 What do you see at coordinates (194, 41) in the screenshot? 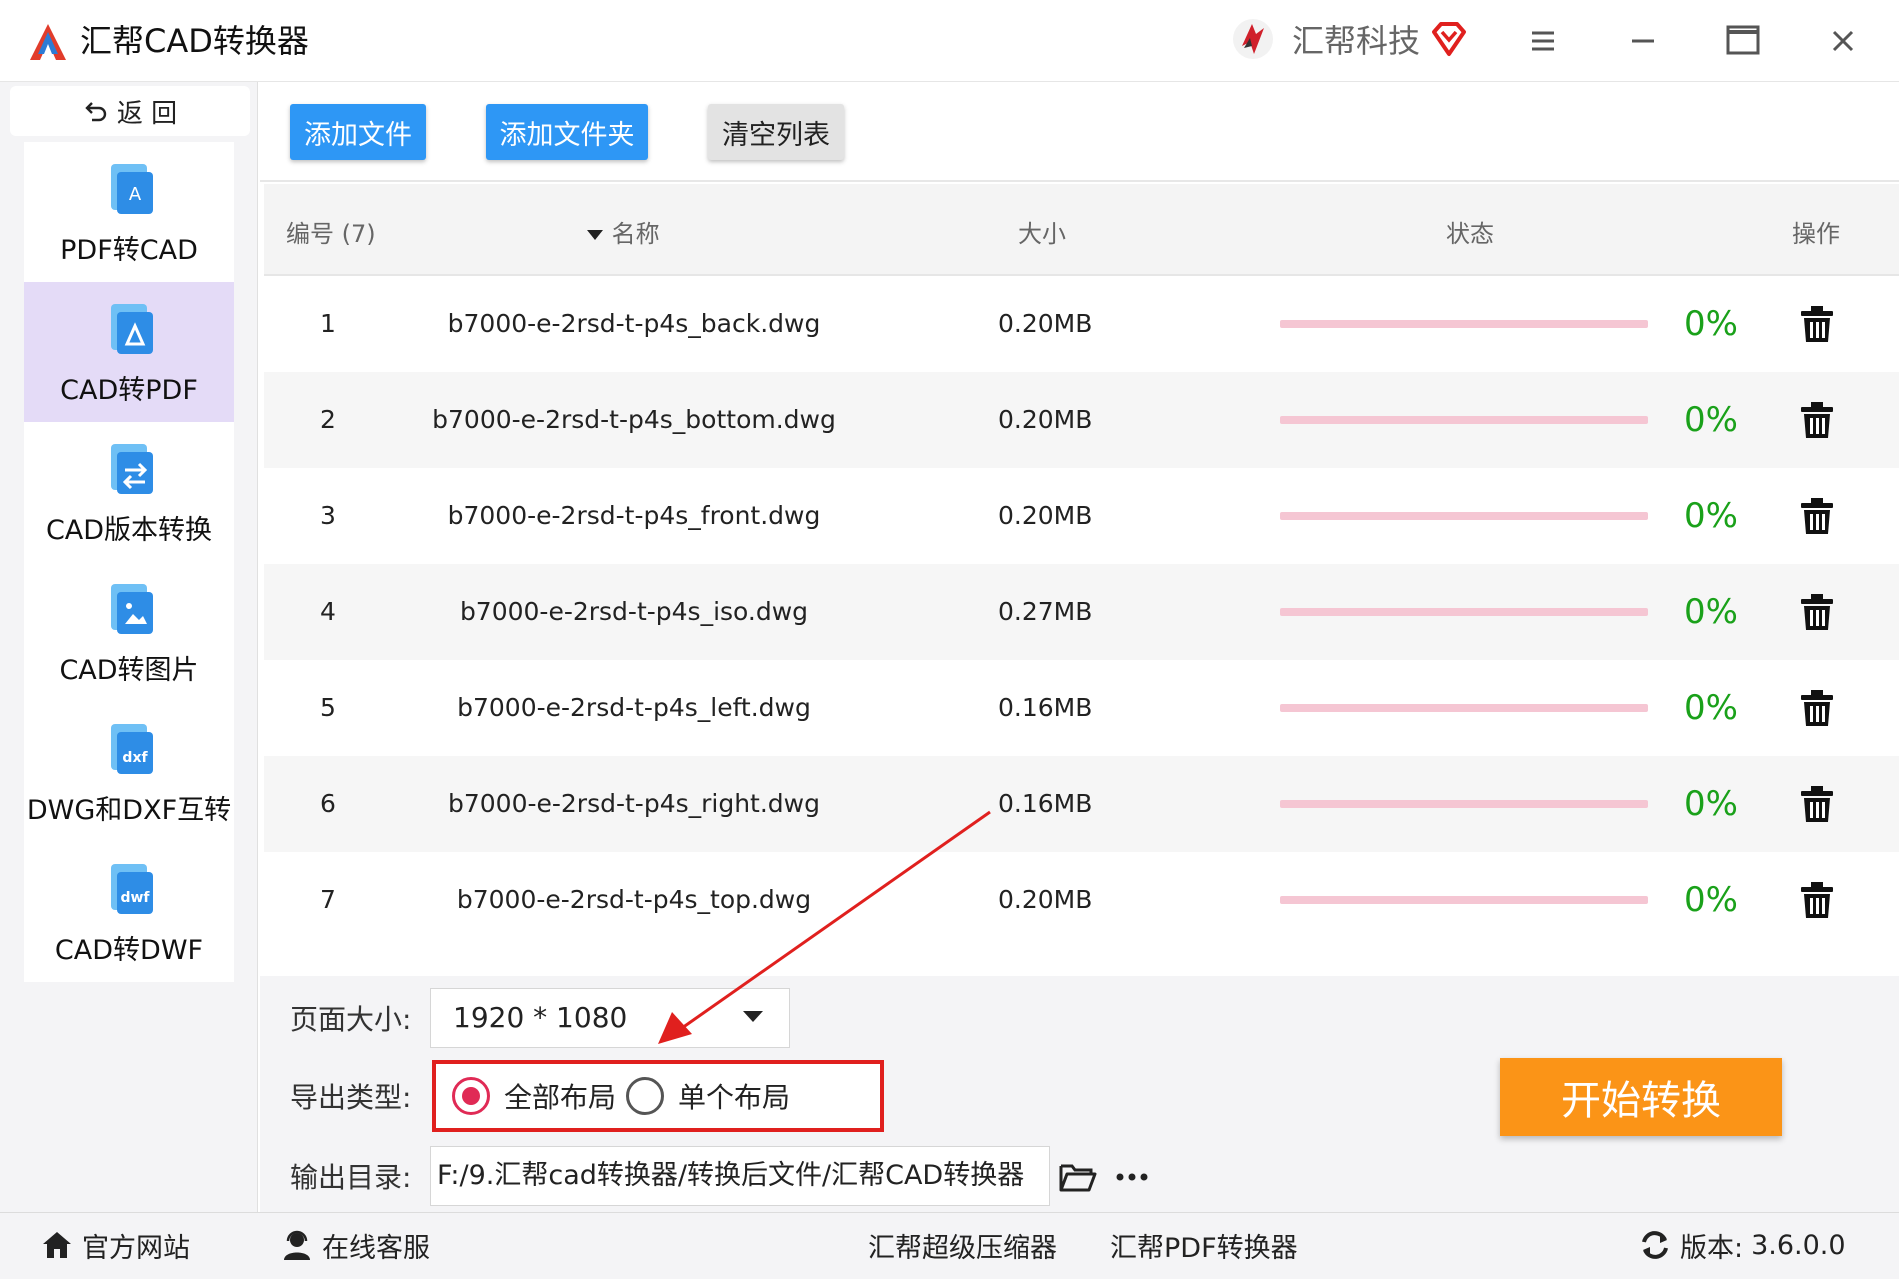
I see `app-title: 汇帮CAD转换器` at bounding box center [194, 41].